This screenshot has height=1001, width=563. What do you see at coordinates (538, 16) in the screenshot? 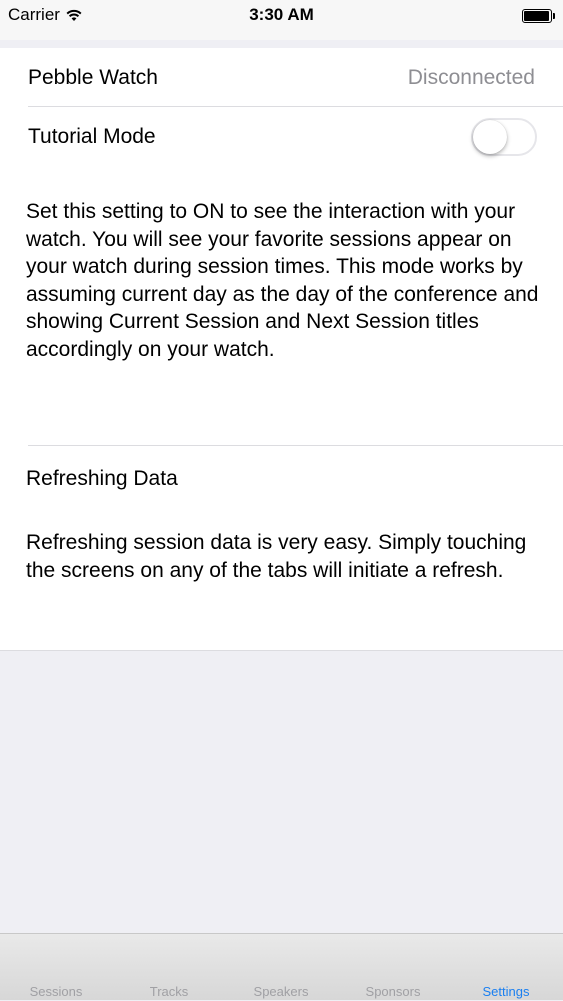
I see `battery-icon` at bounding box center [538, 16].